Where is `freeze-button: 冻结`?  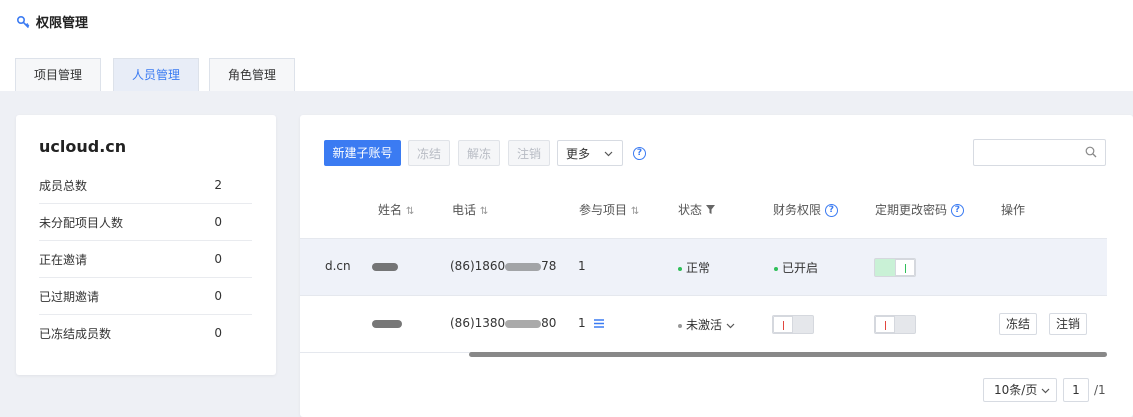
freeze-button: 冻结 is located at coordinates (429, 153).